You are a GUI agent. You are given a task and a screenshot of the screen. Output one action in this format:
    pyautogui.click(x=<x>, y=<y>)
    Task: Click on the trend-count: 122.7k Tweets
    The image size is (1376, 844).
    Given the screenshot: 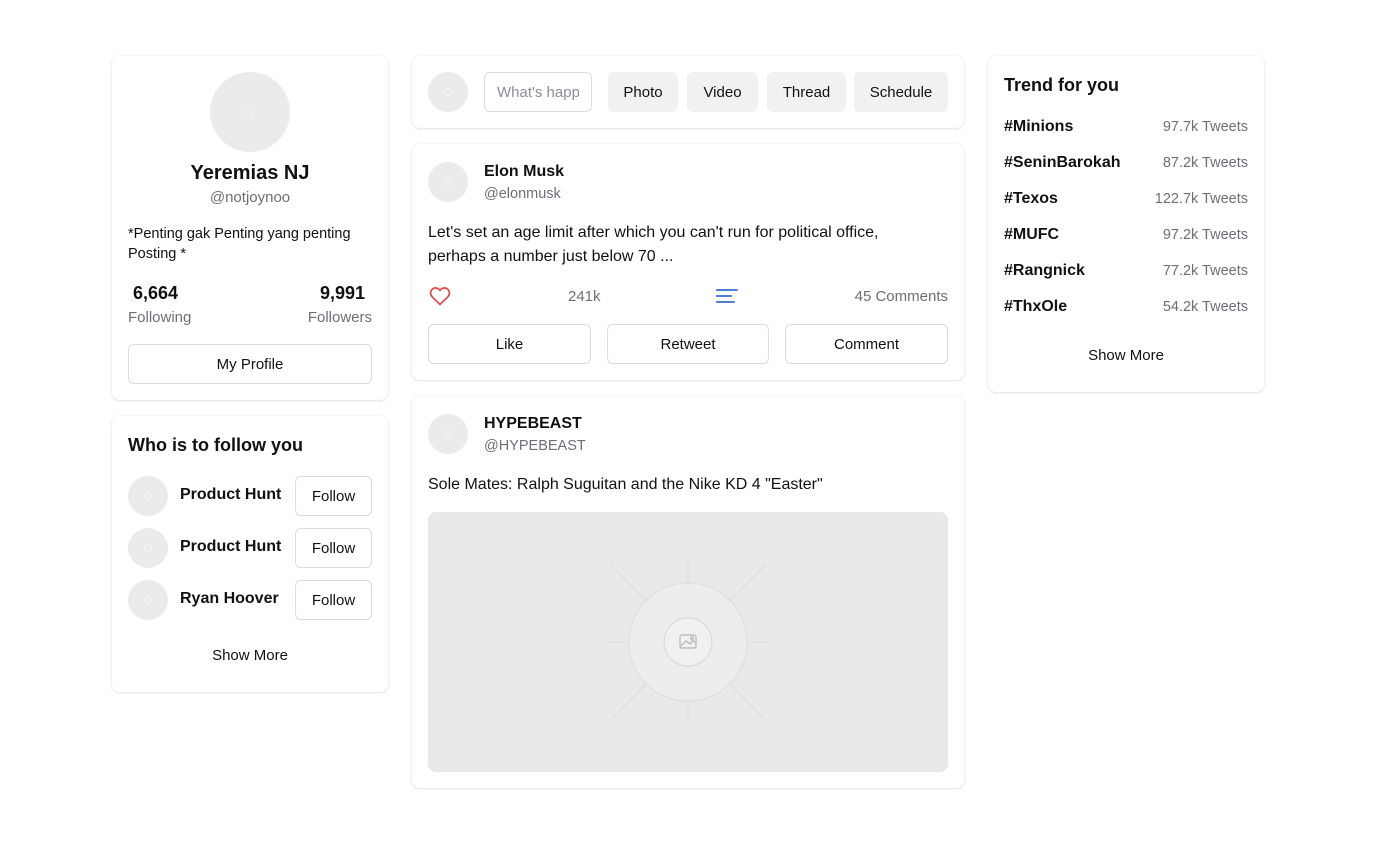 What is the action you would take?
    pyautogui.click(x=1201, y=199)
    